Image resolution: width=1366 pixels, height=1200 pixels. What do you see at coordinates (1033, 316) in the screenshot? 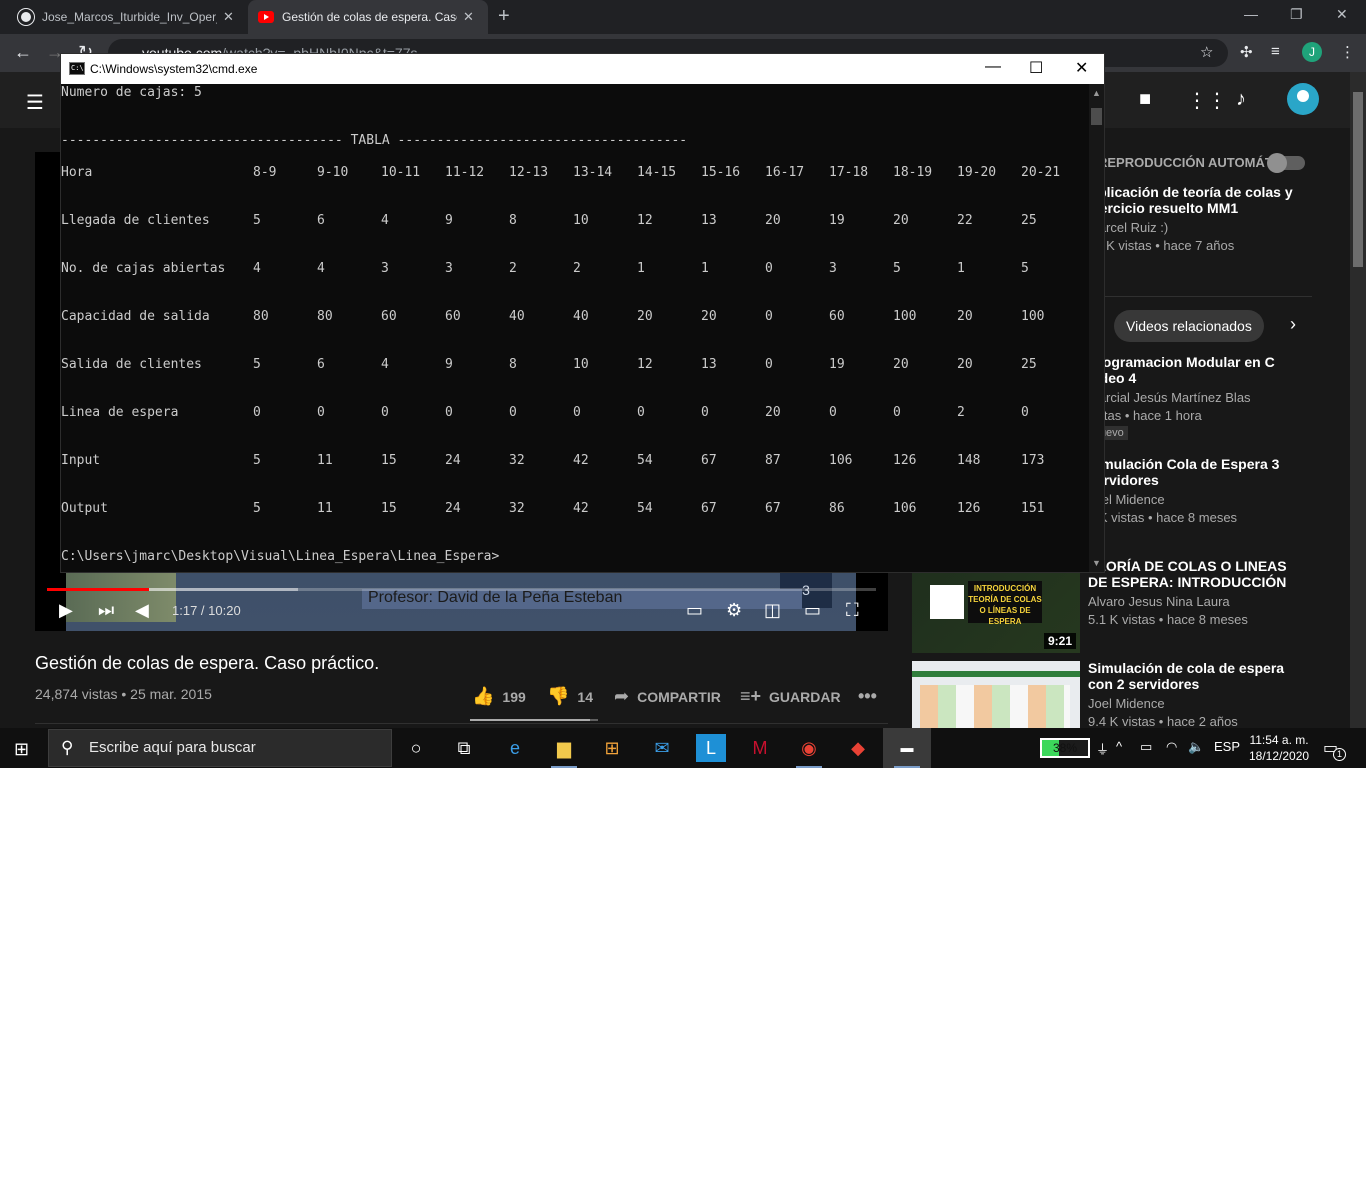
I see `table-cell: 100` at bounding box center [1033, 316].